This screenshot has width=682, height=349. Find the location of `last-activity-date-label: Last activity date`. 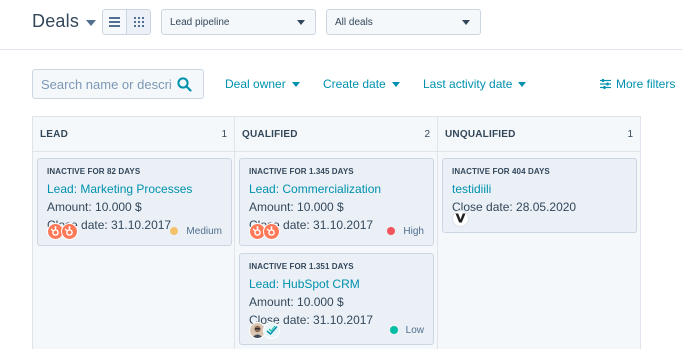

last-activity-date-label: Last activity date is located at coordinates (468, 84).